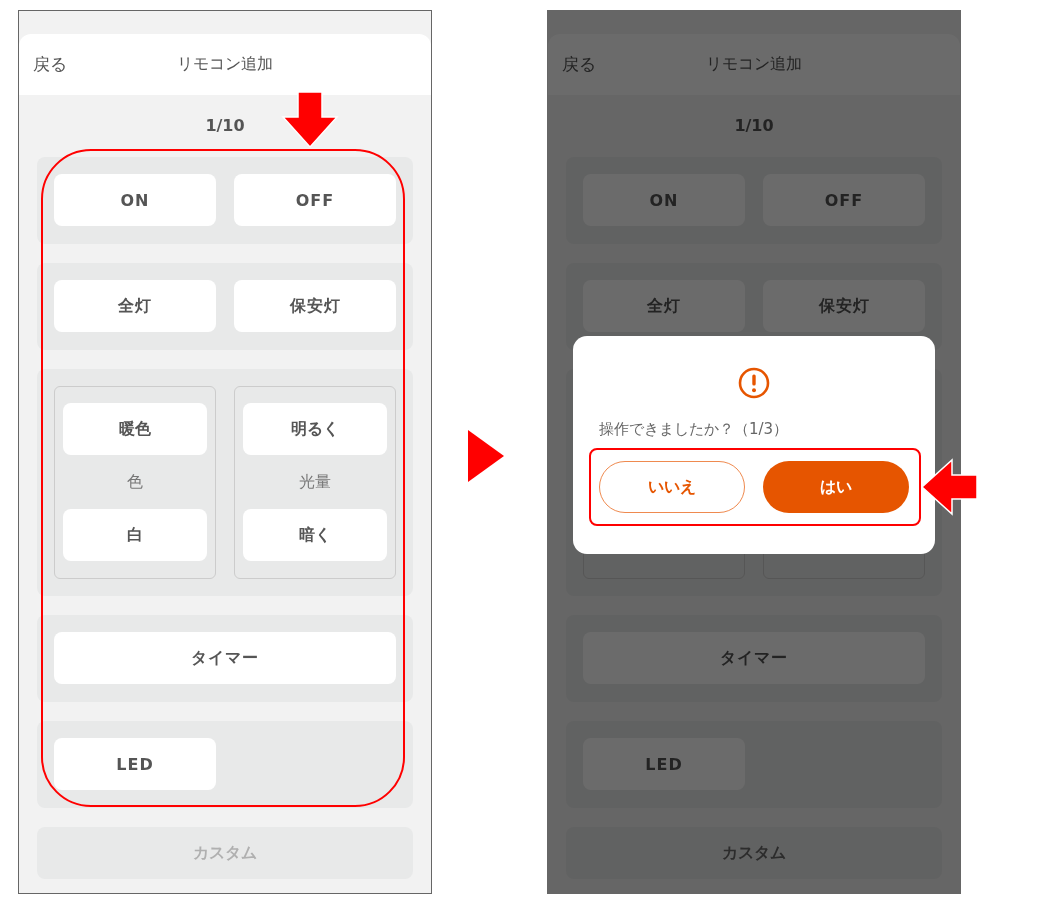 This screenshot has width=1058, height=906. I want to click on remote-button: タイマー, so click(225, 658).